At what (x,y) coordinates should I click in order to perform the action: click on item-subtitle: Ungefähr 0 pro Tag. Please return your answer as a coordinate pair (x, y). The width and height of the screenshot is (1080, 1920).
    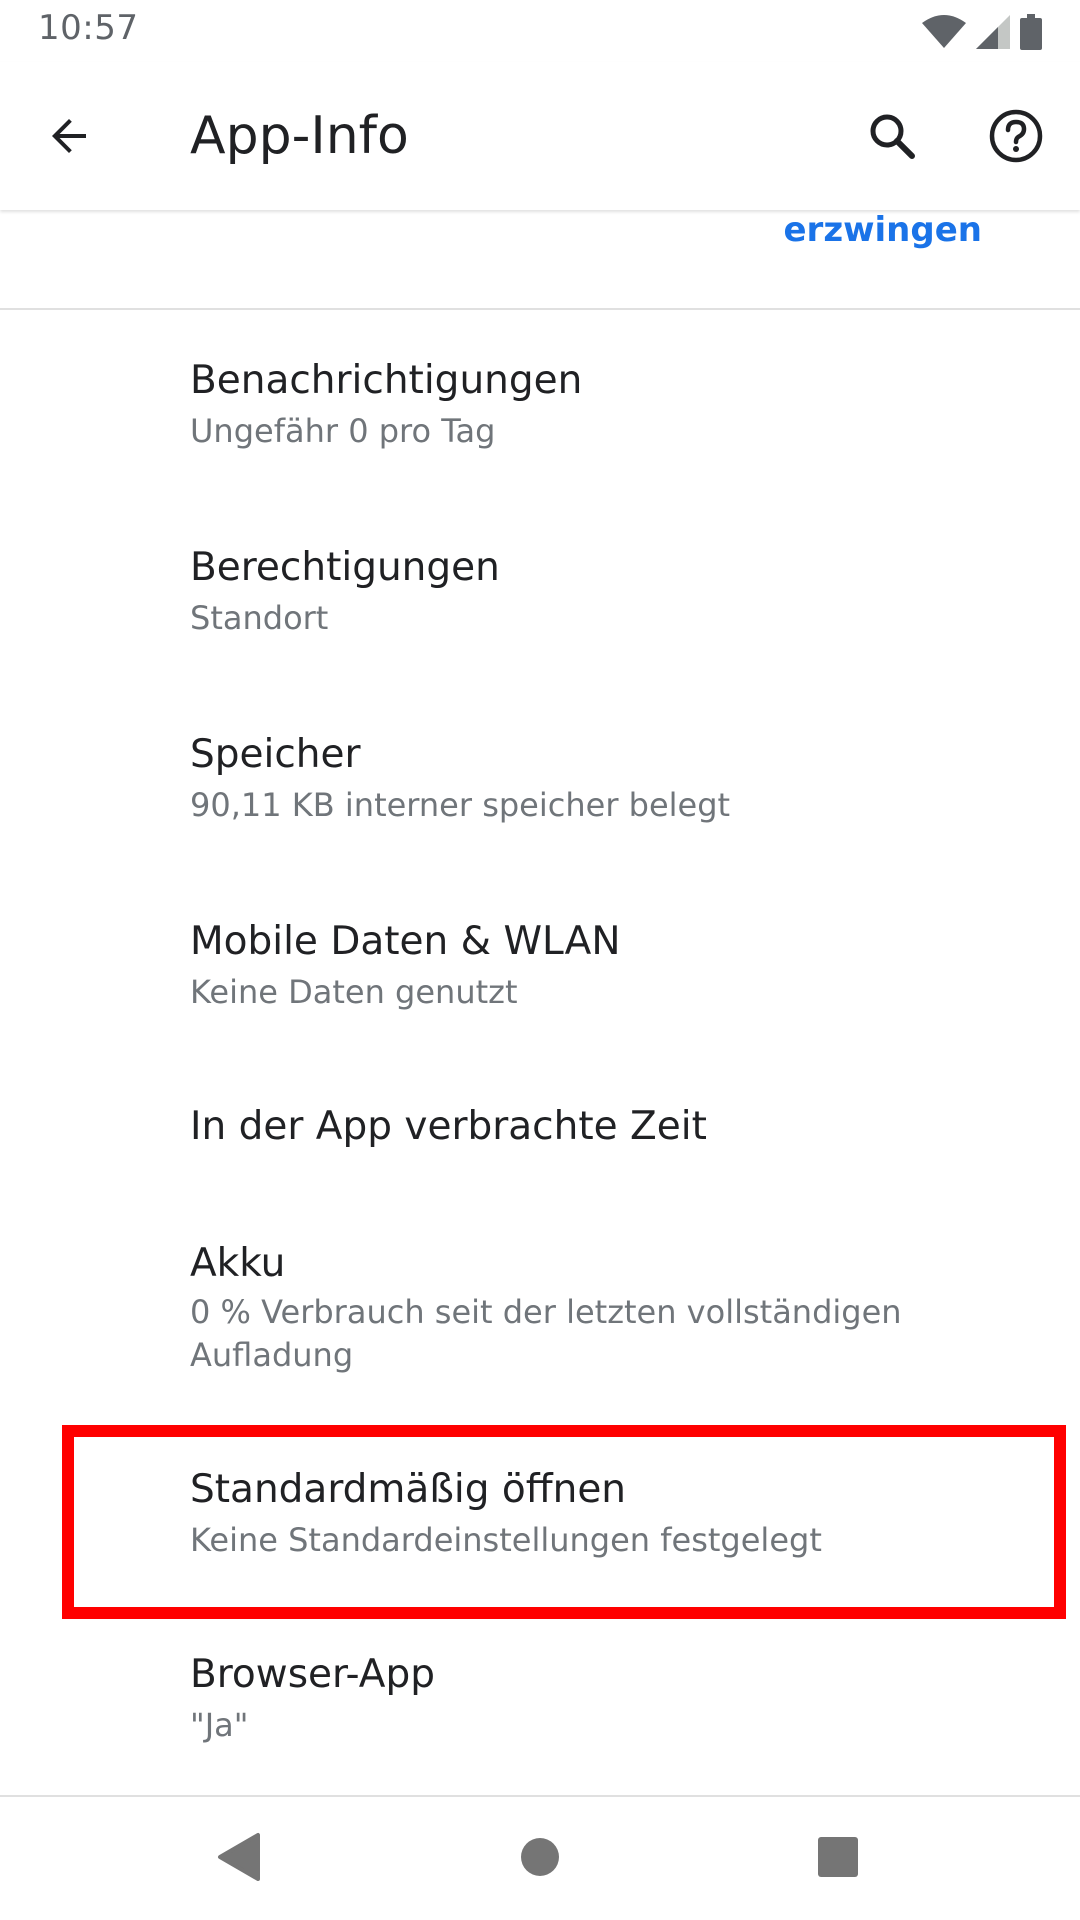
    Looking at the image, I should click on (343, 431).